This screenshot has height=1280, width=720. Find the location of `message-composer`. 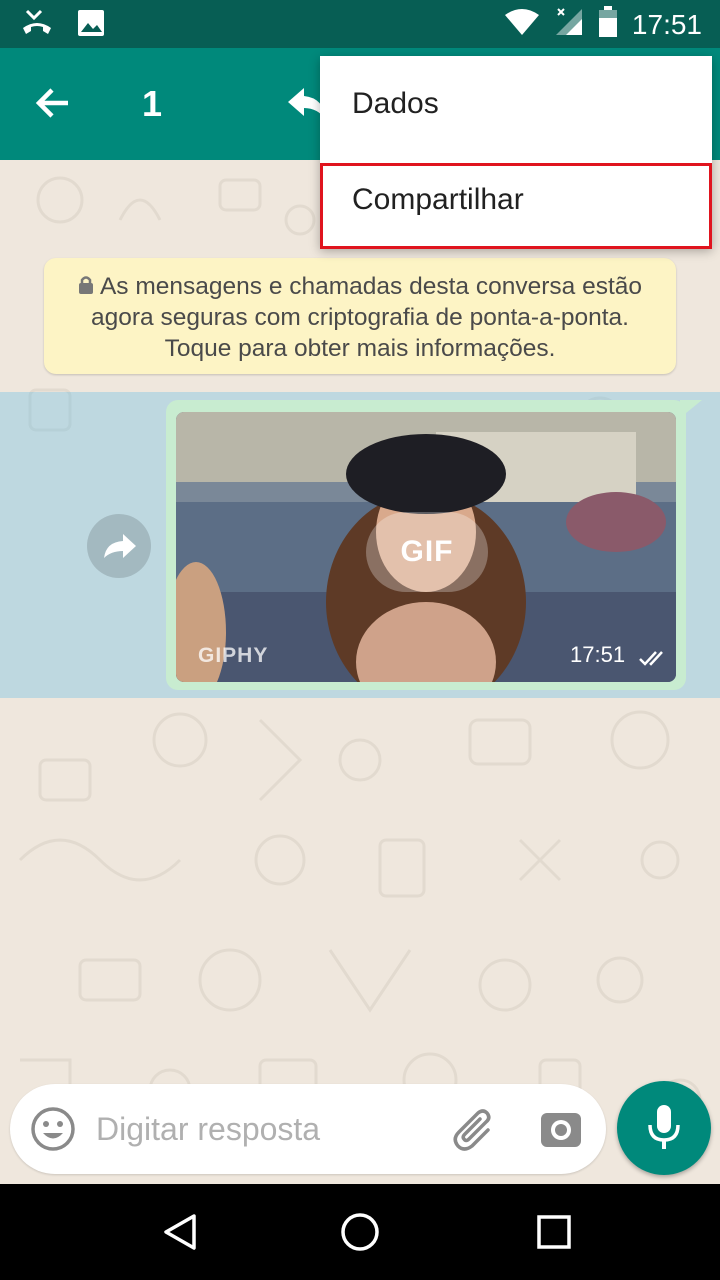

message-composer is located at coordinates (308, 1129).